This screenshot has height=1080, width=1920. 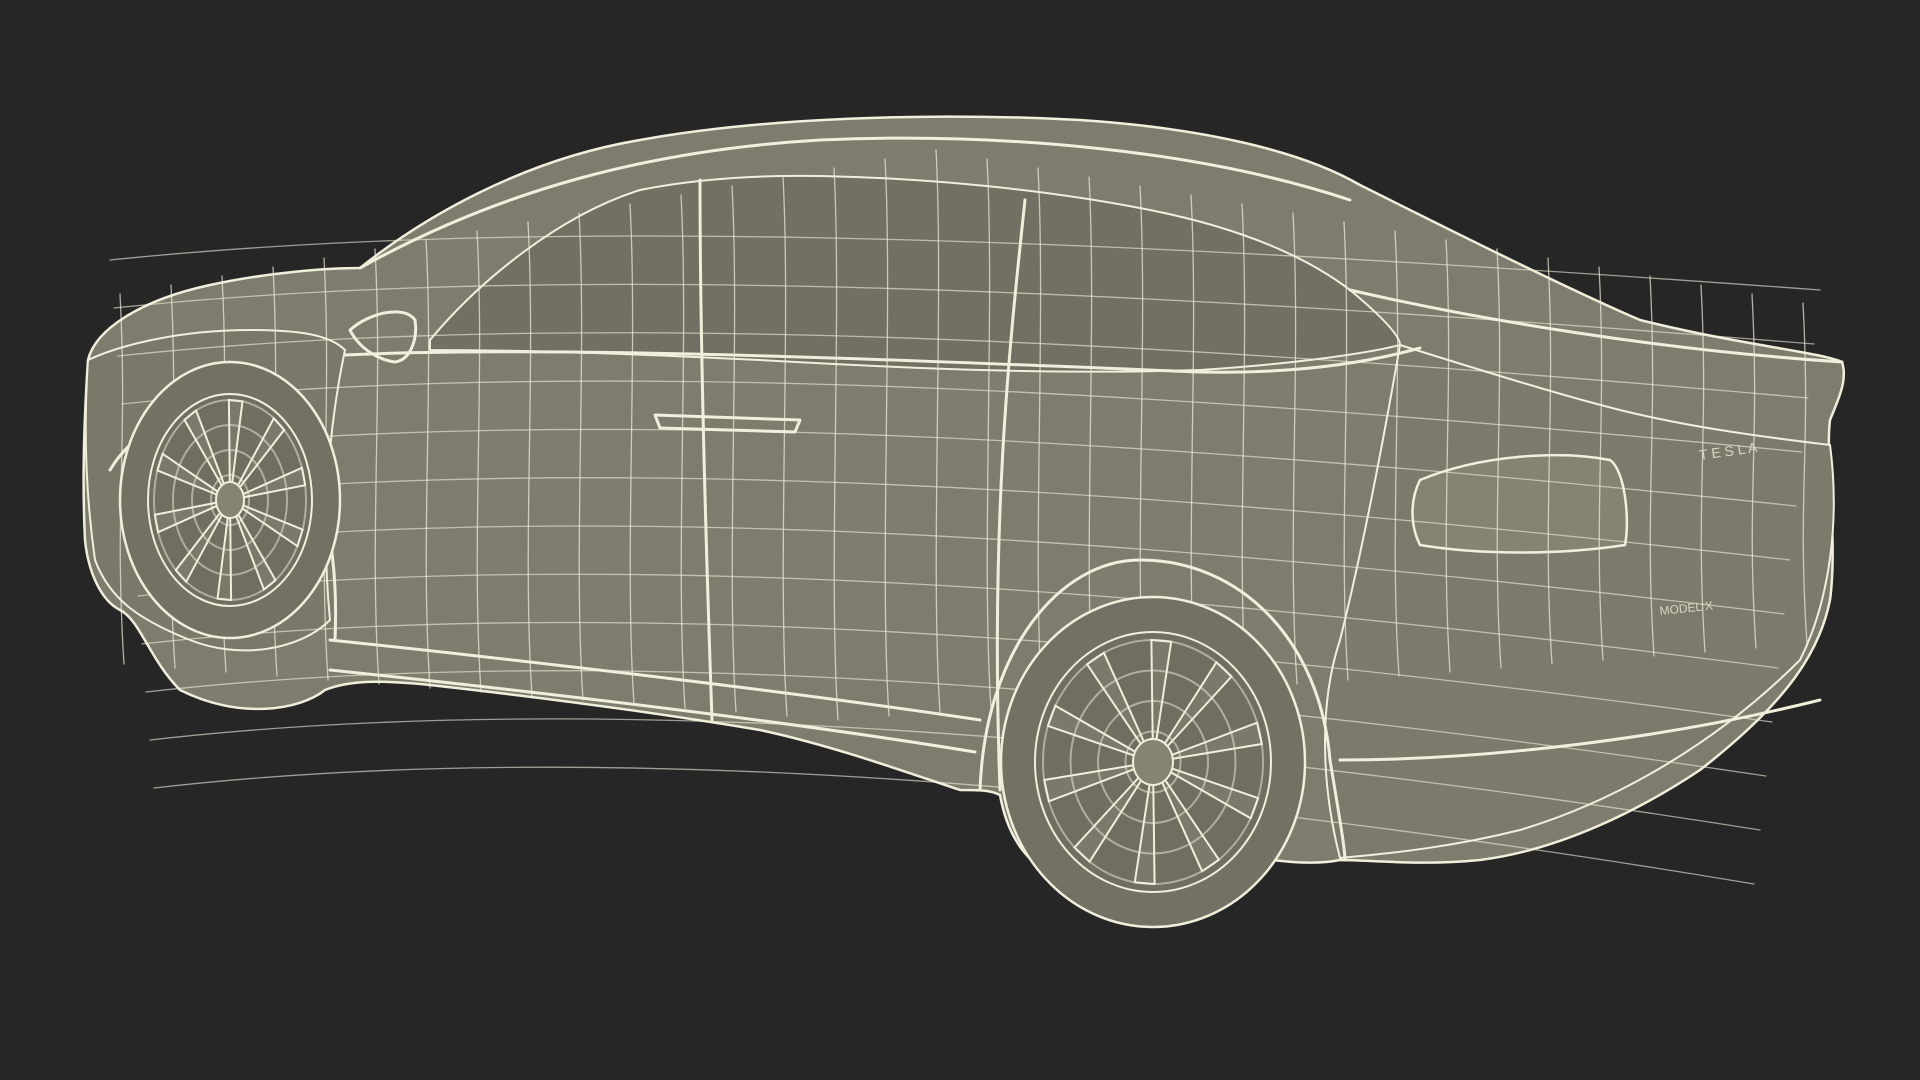 I want to click on rear-hub, so click(x=1153, y=762).